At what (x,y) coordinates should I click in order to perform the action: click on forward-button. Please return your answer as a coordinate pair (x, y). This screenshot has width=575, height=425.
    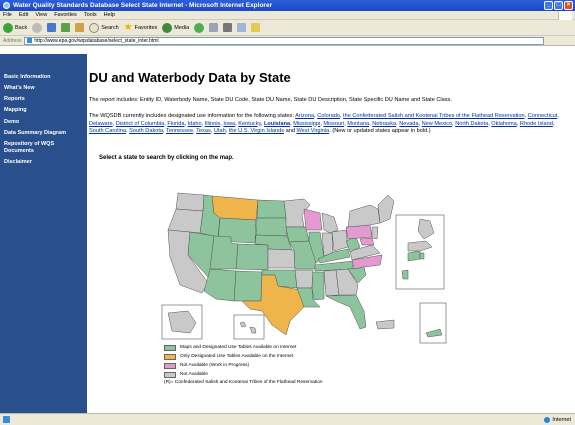
    Looking at the image, I should click on (37, 27).